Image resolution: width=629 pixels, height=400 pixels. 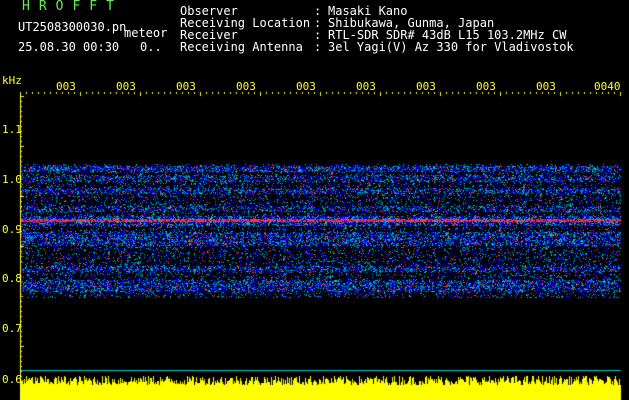 I want to click on timestamp: 25.08.30 00:30, so click(x=69, y=47).